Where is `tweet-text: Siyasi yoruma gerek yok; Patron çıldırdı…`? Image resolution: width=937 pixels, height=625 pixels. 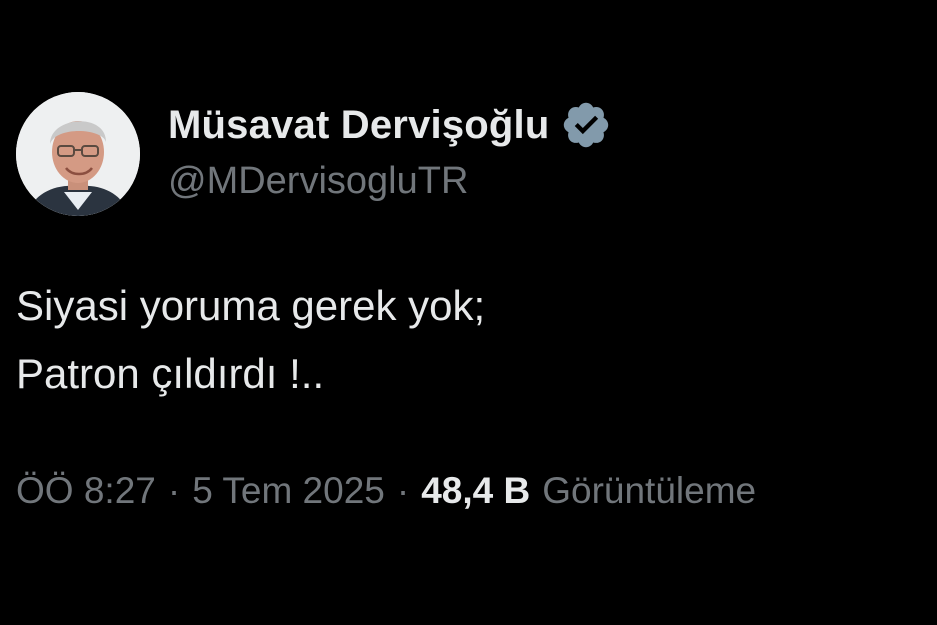
tweet-text: Siyasi yoruma gerek yok; Patron çıldırdı… is located at coordinates (250, 340).